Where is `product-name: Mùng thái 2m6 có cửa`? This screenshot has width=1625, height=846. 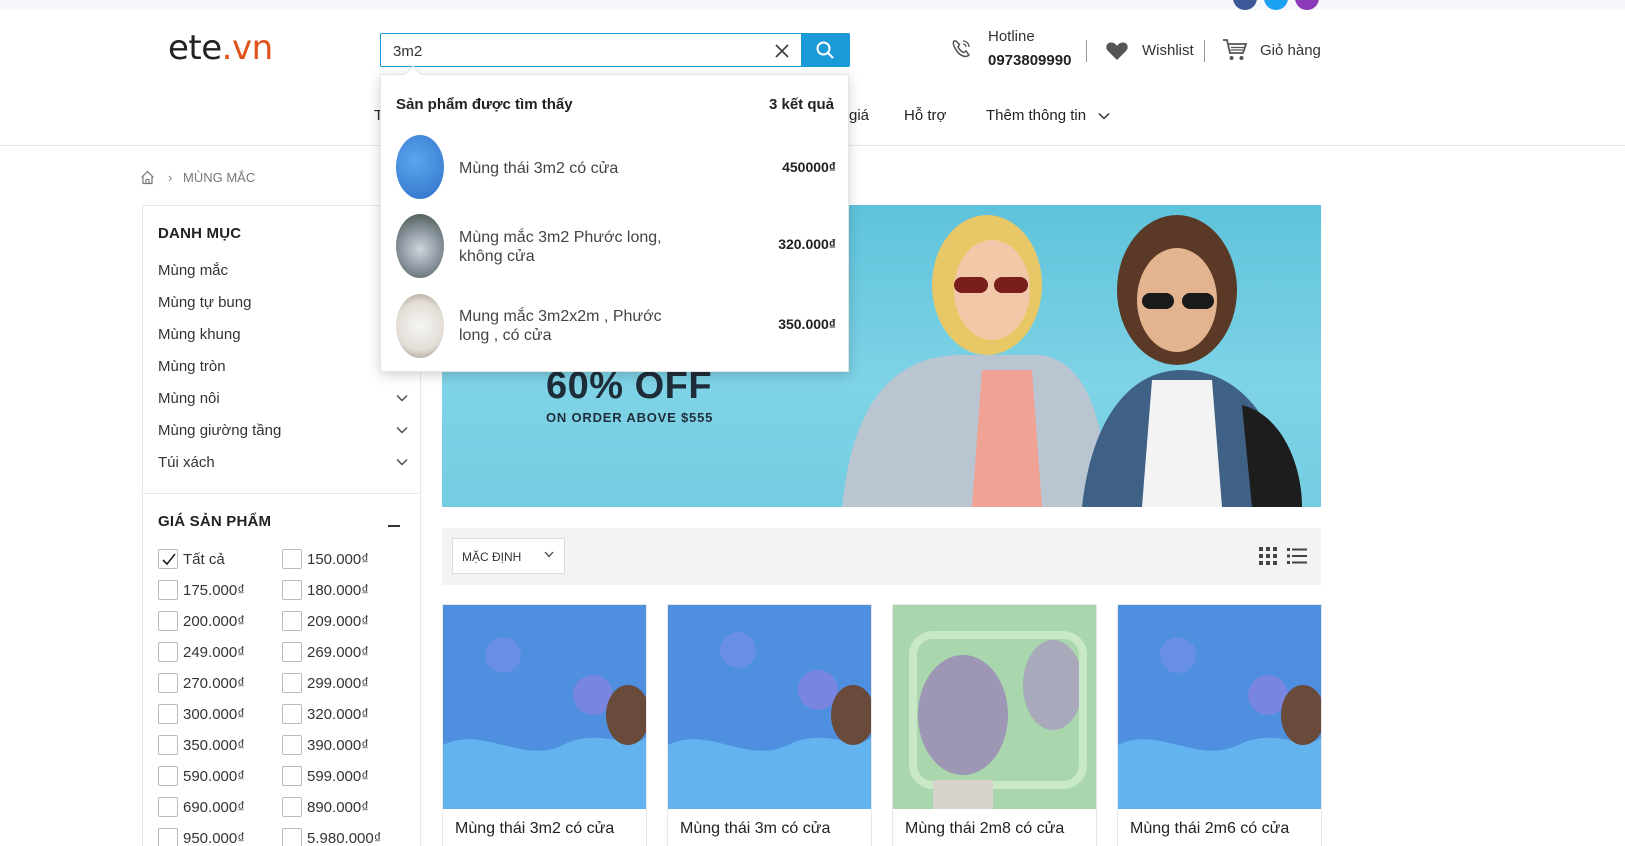
product-name: Mùng thái 2m6 có cửa is located at coordinates (1209, 829).